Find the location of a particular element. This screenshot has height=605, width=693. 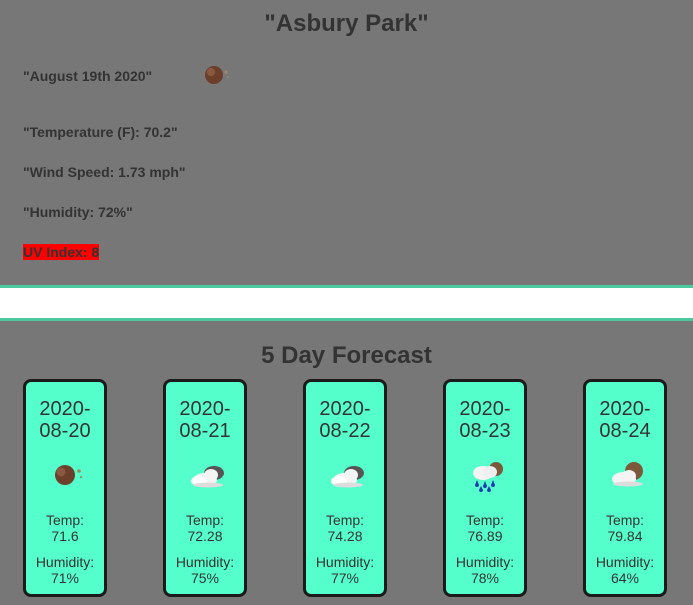

forecast-card: 2020- 08-22 Temp: 74.28 Humidity: 77% is located at coordinates (345, 488).